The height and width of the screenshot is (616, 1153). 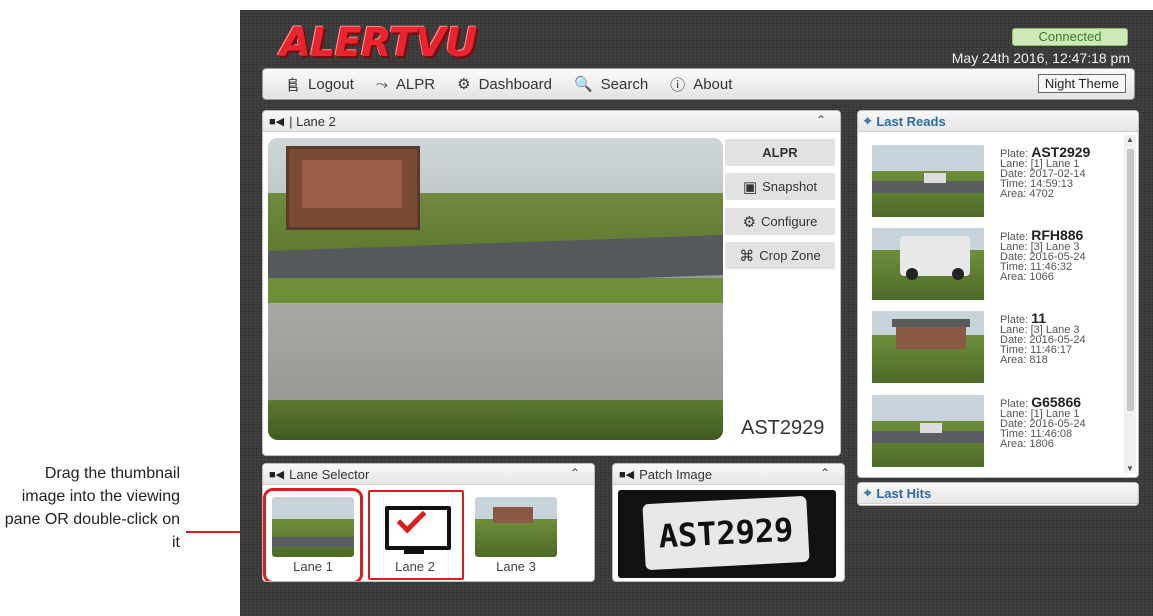 What do you see at coordinates (516, 566) in the screenshot?
I see `lane-3-label: Lane 3` at bounding box center [516, 566].